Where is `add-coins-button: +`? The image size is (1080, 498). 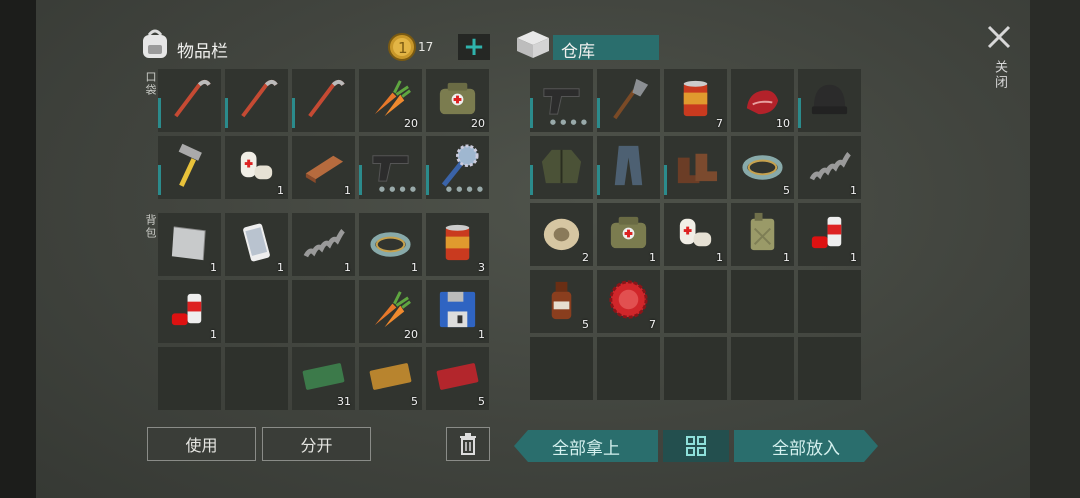 add-coins-button: + is located at coordinates (474, 47).